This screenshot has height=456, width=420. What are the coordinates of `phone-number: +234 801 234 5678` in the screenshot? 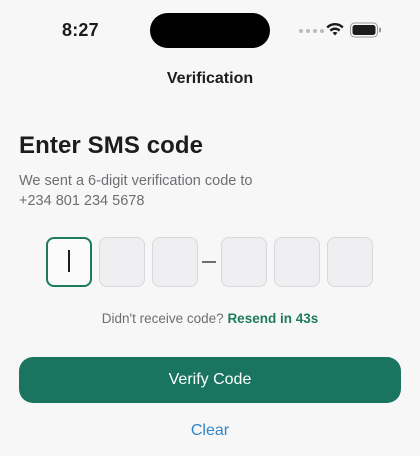 It's located at (82, 201).